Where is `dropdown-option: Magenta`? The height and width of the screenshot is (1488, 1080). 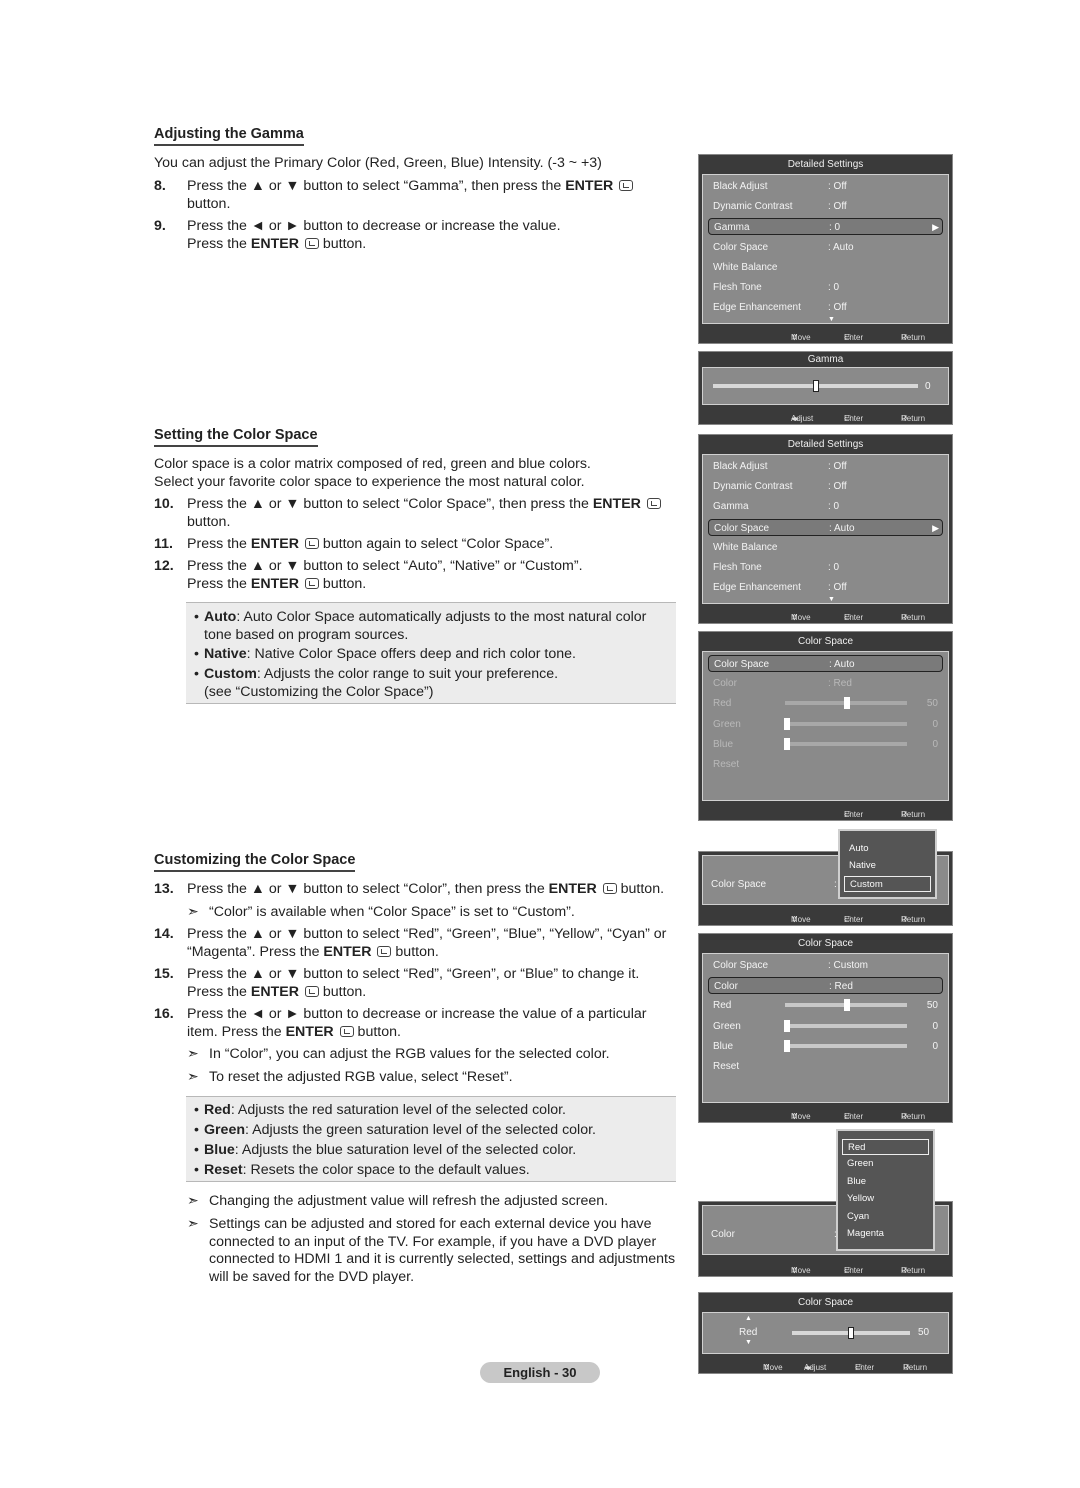
dropdown-option: Magenta is located at coordinates (885, 1234).